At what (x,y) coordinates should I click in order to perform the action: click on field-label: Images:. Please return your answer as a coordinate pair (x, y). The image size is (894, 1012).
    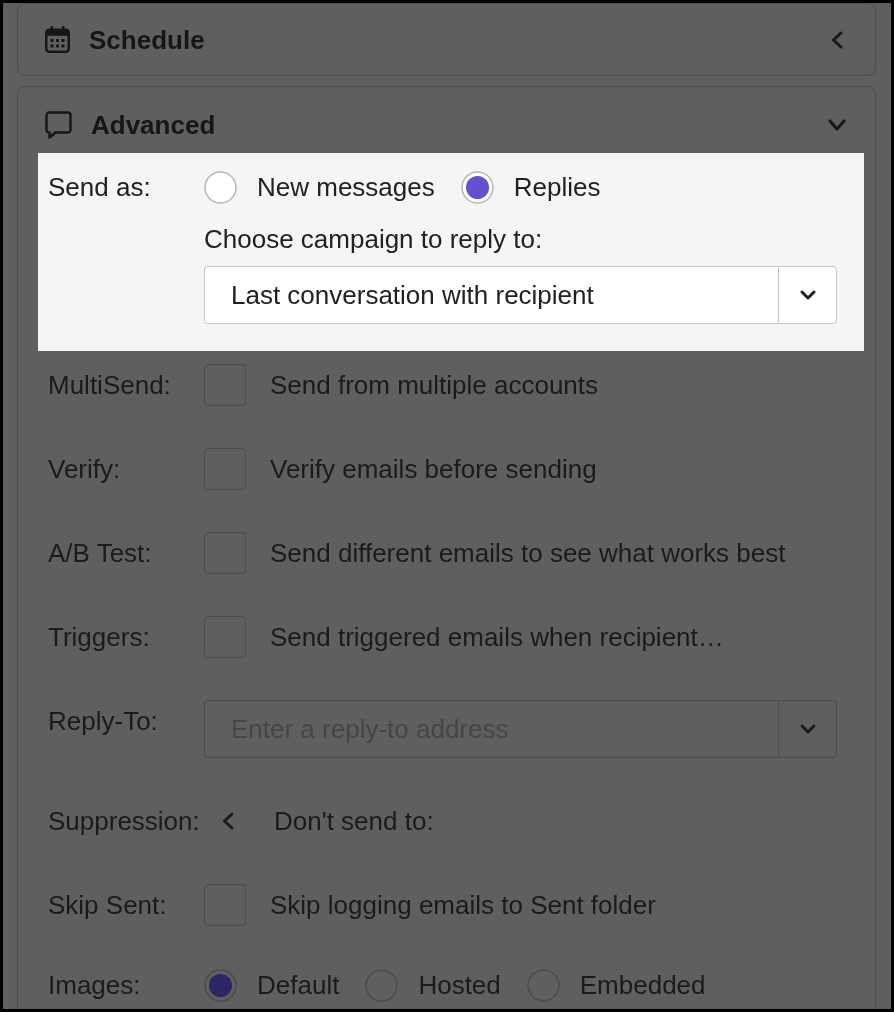
    Looking at the image, I should click on (95, 985).